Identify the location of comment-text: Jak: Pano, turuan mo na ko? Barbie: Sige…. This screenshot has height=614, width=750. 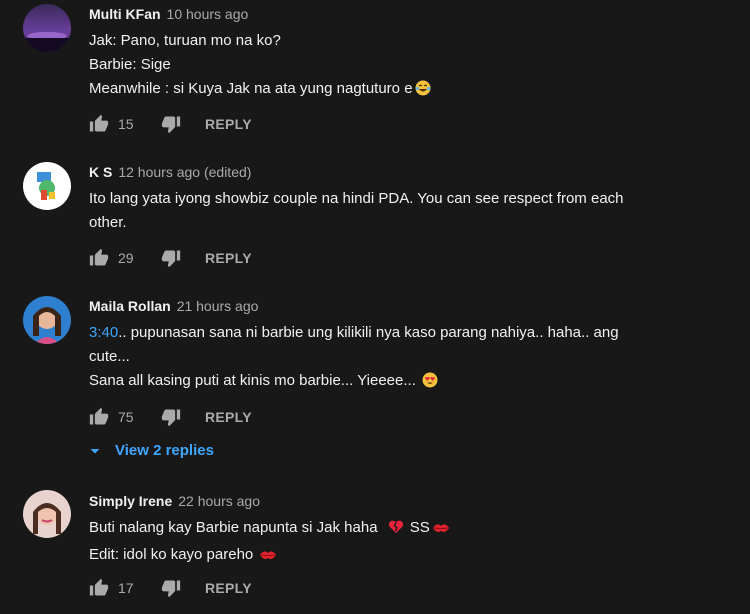
(399, 66).